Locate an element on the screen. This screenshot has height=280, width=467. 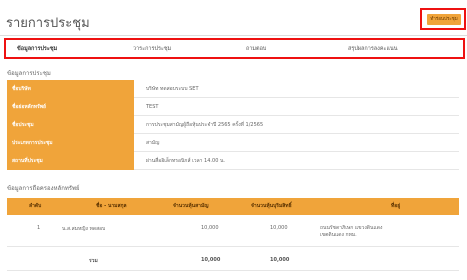
enter-meeting-button: ทำร่อนประชุม is located at coordinates (444, 19).